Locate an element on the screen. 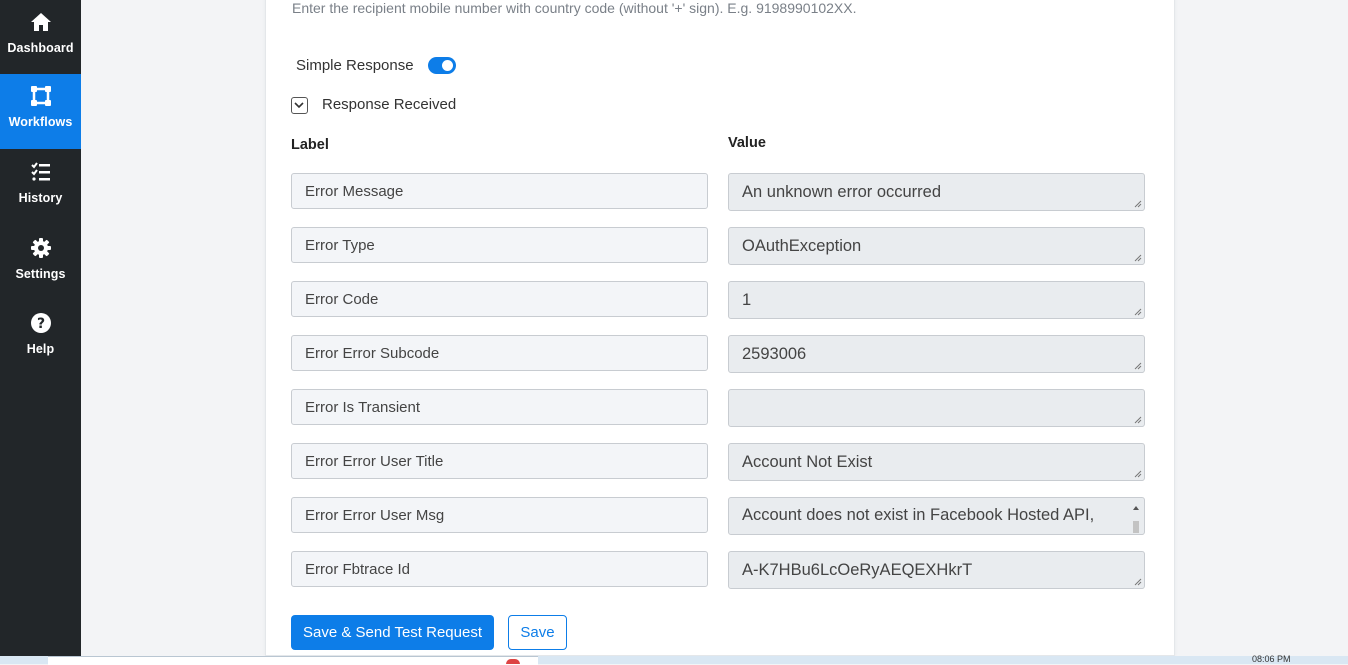 The height and width of the screenshot is (665, 1348). workflow-icon is located at coordinates (41, 96).